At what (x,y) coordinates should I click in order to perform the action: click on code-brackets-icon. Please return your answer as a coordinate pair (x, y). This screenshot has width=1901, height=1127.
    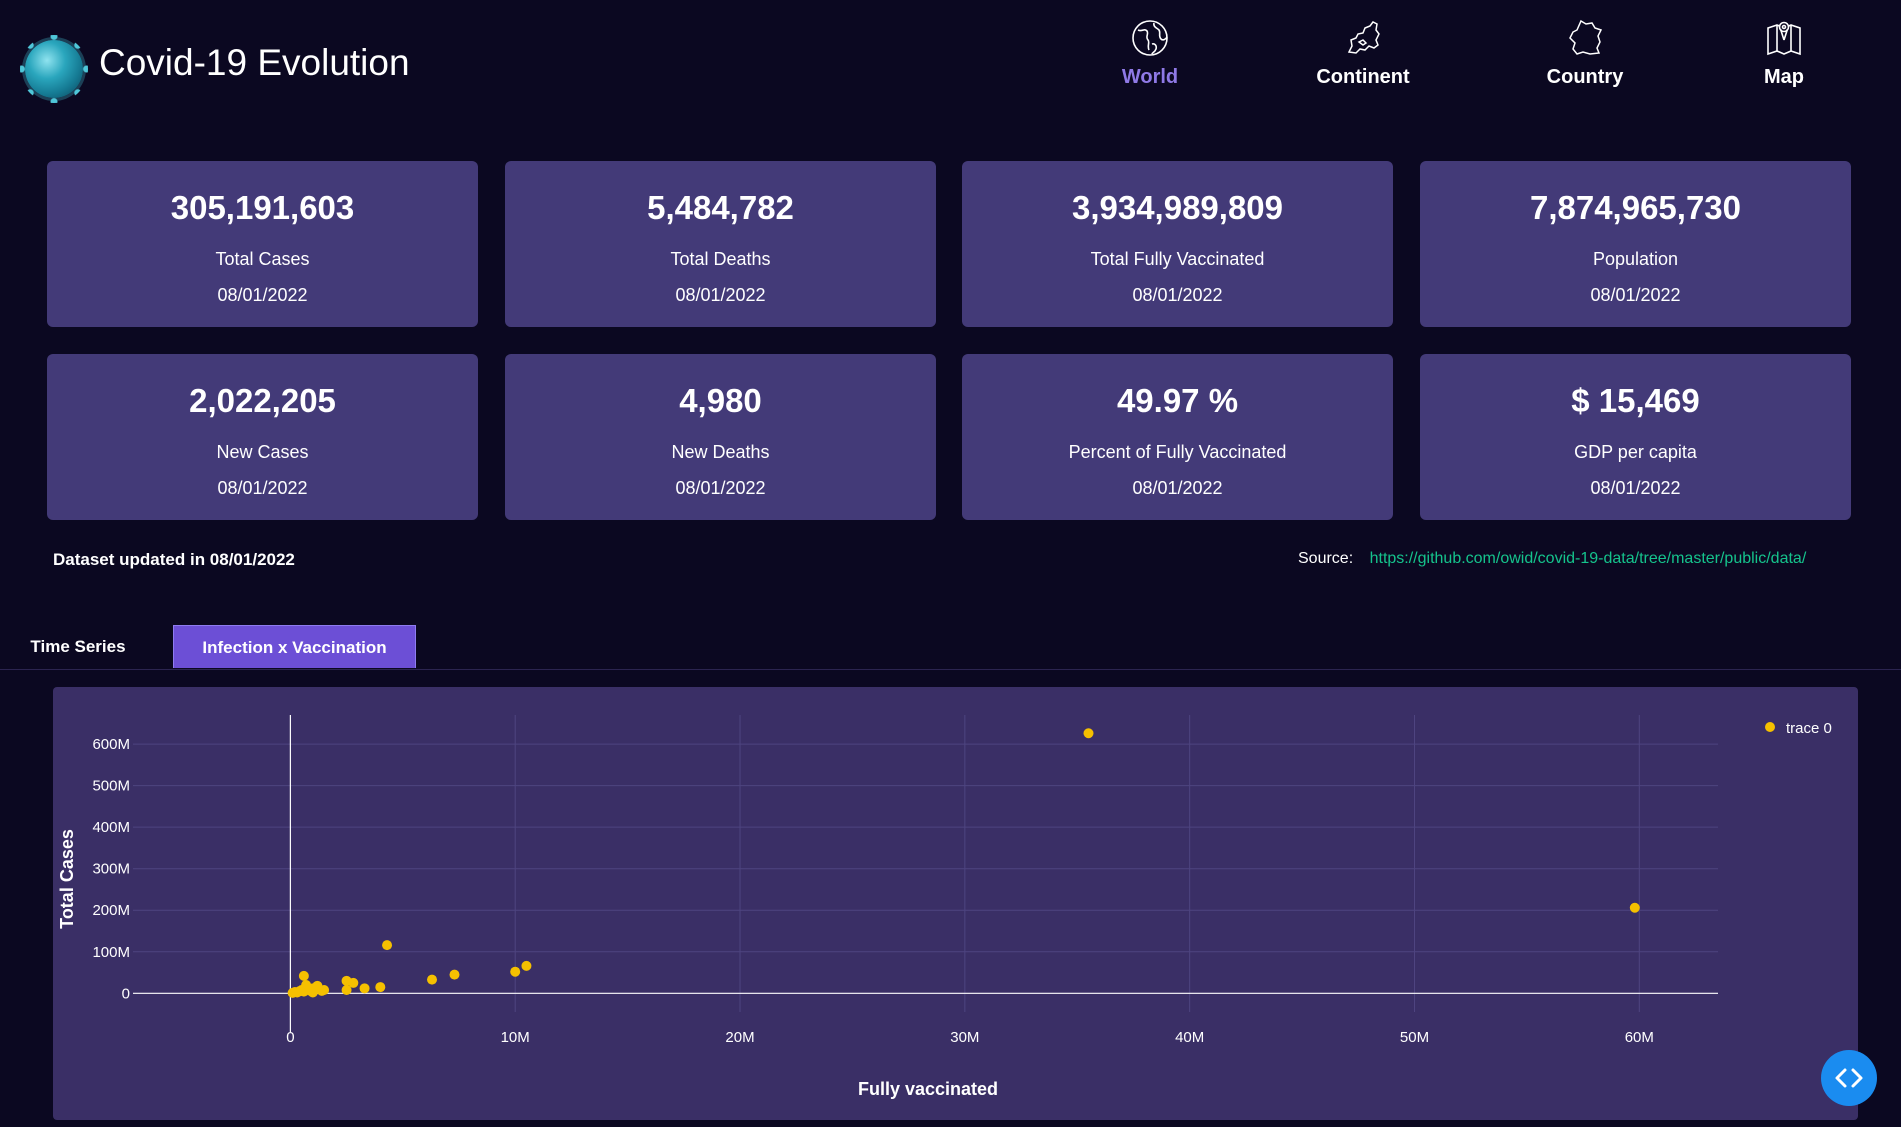
    Looking at the image, I should click on (1849, 1078).